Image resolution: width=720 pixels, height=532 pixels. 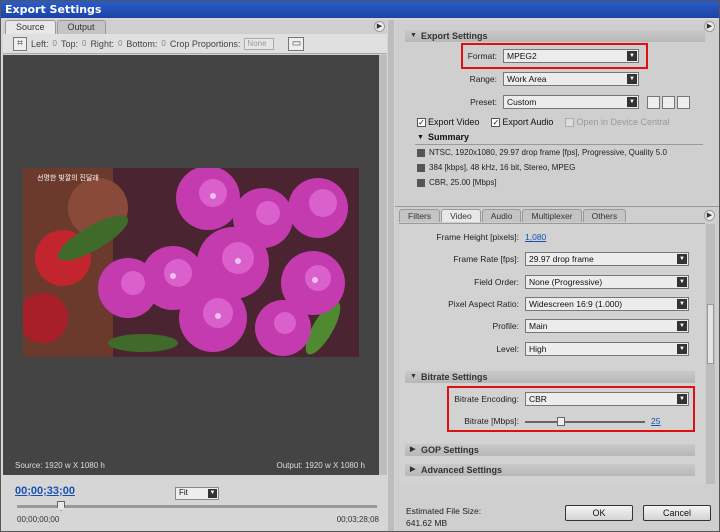 What do you see at coordinates (550, 470) in the screenshot?
I see `advanced-settings-header: ▶ Advanced Settings` at bounding box center [550, 470].